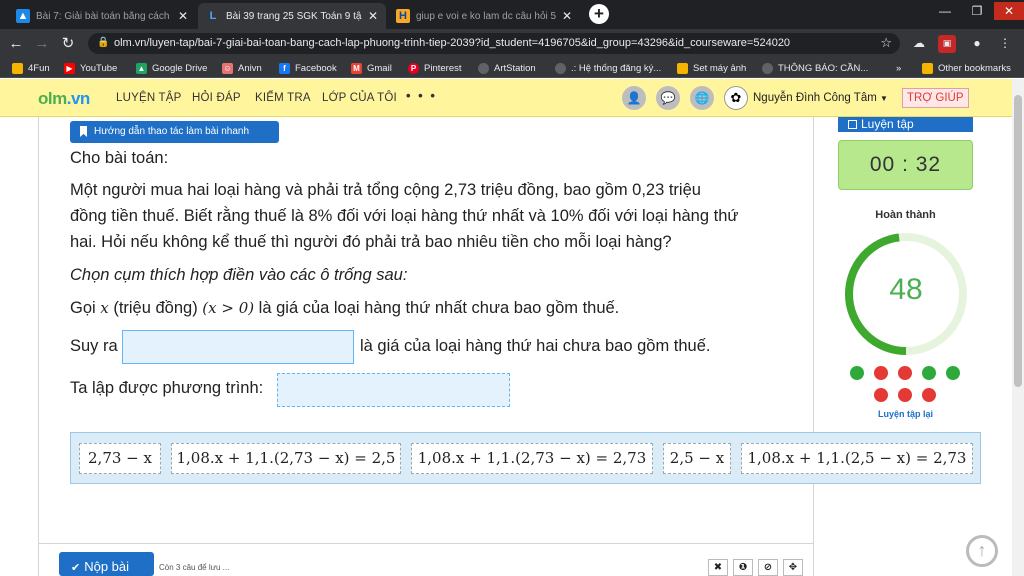  I want to click on forward-icon: →, so click(42, 44).